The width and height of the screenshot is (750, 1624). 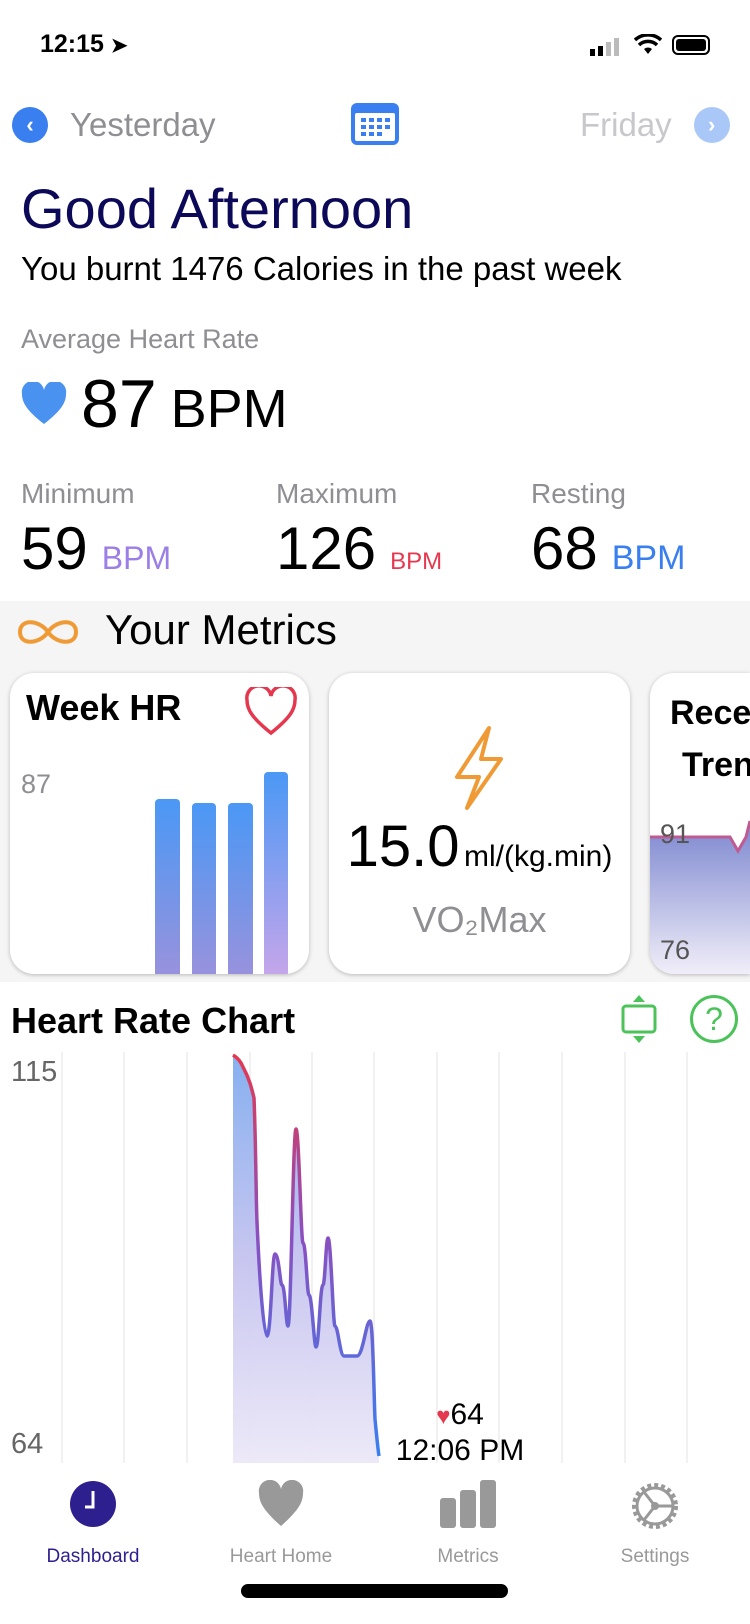 I want to click on vo2max-card: 15.0 ml/(kg.min) VO₂Max, so click(x=479, y=823).